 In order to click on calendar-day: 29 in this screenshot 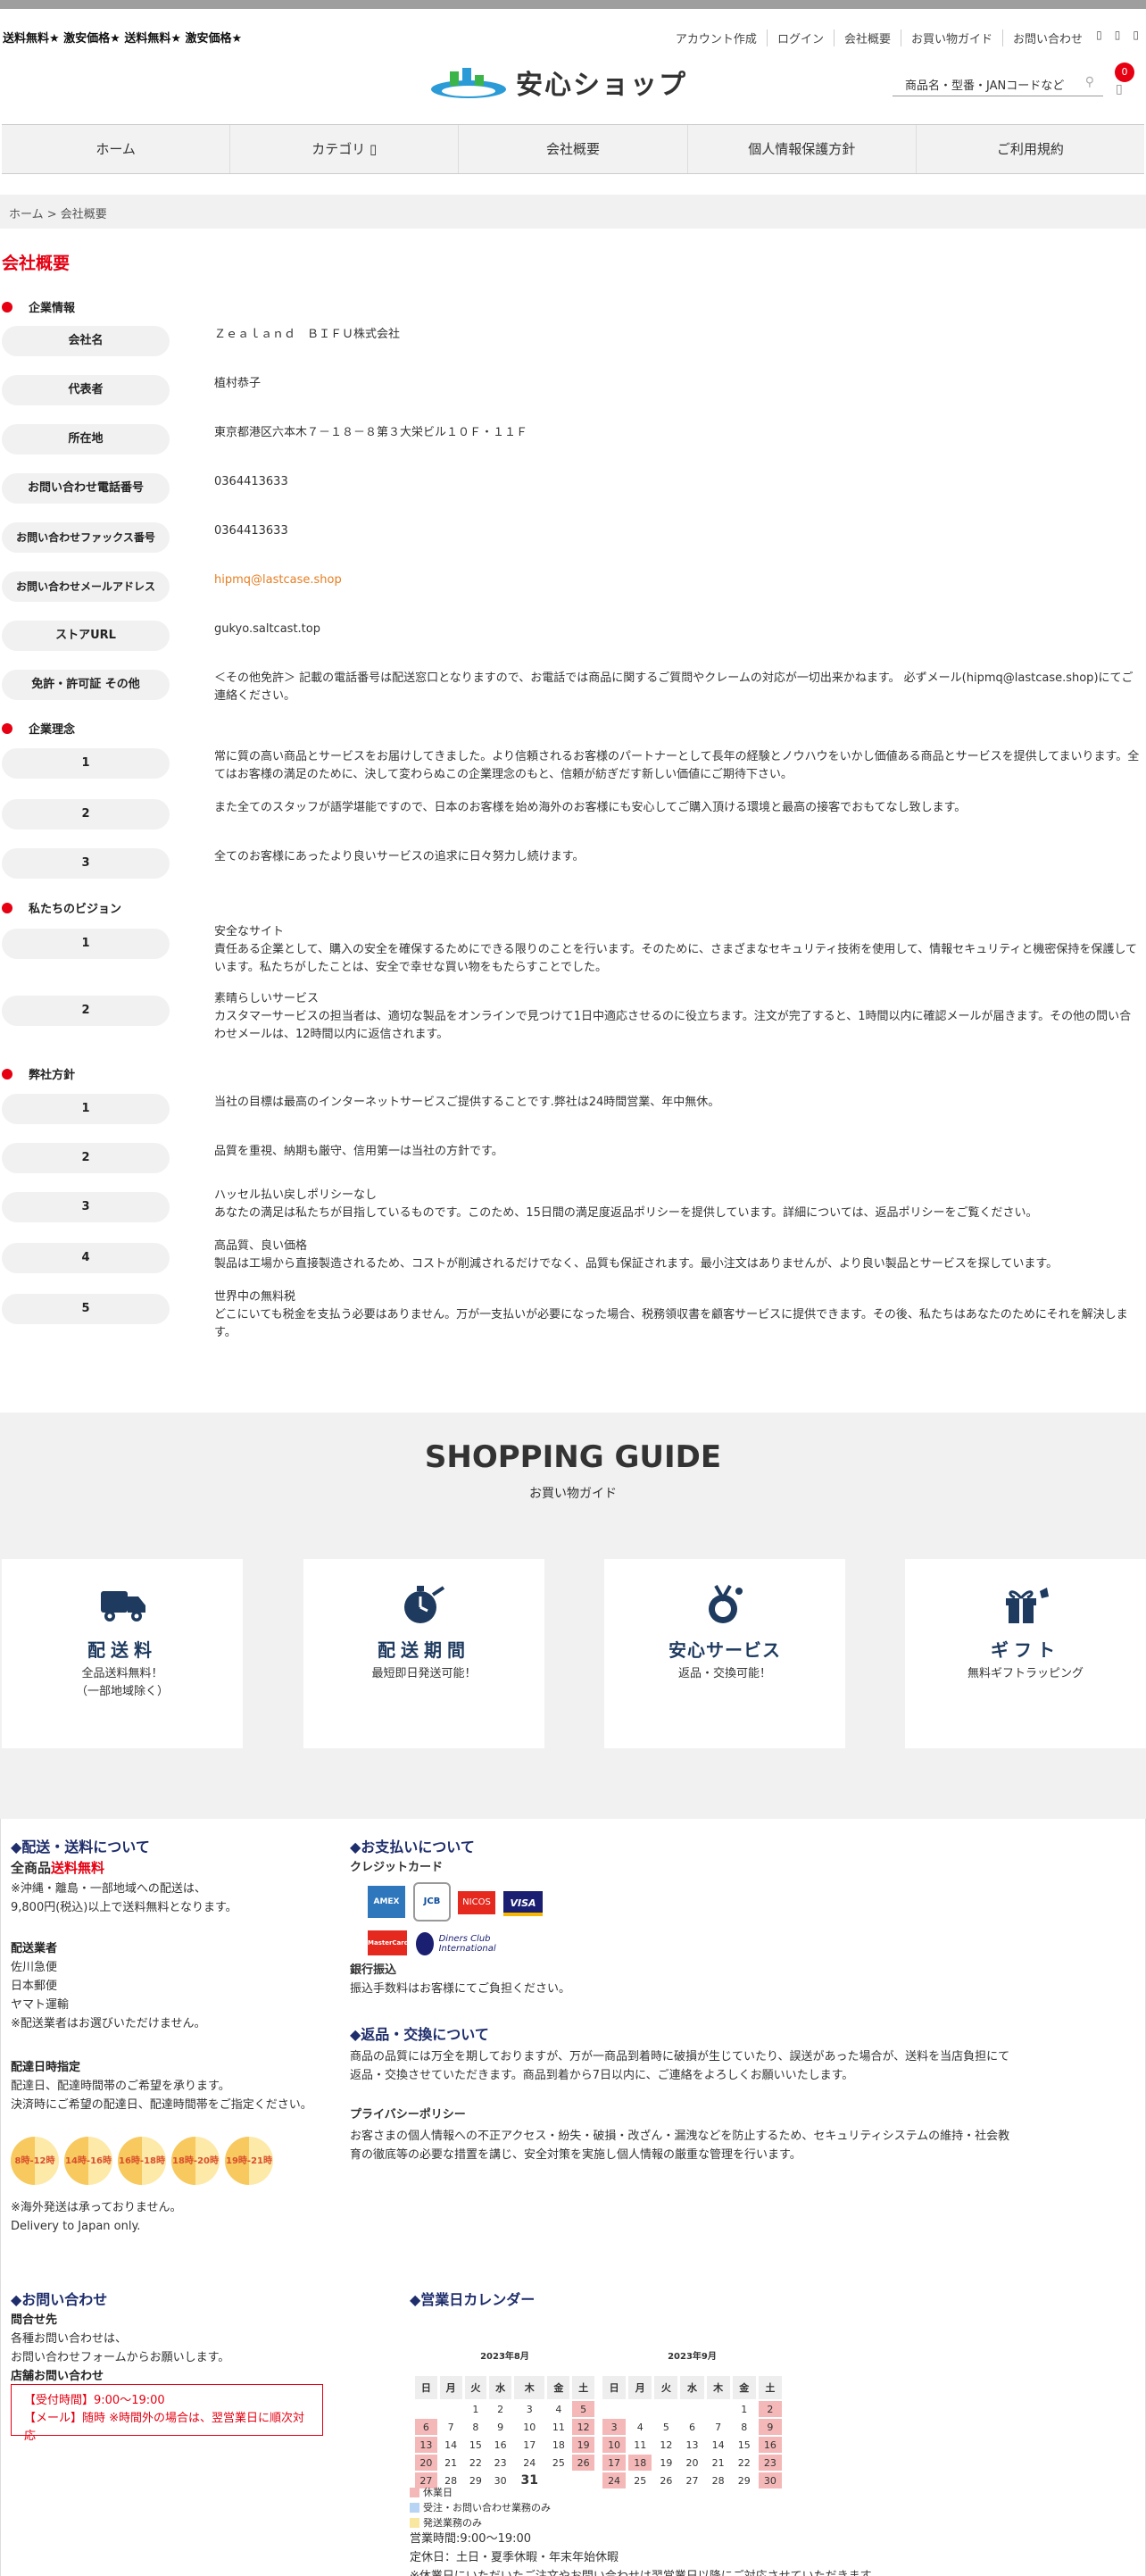, I will do `click(475, 2480)`.